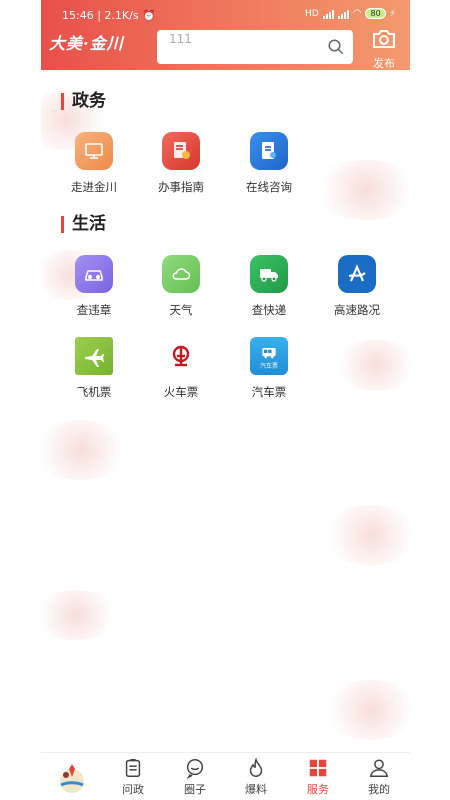 Image resolution: width=450 pixels, height=800 pixels. Describe the element at coordinates (181, 151) in the screenshot. I see `guide-document-icon` at that location.